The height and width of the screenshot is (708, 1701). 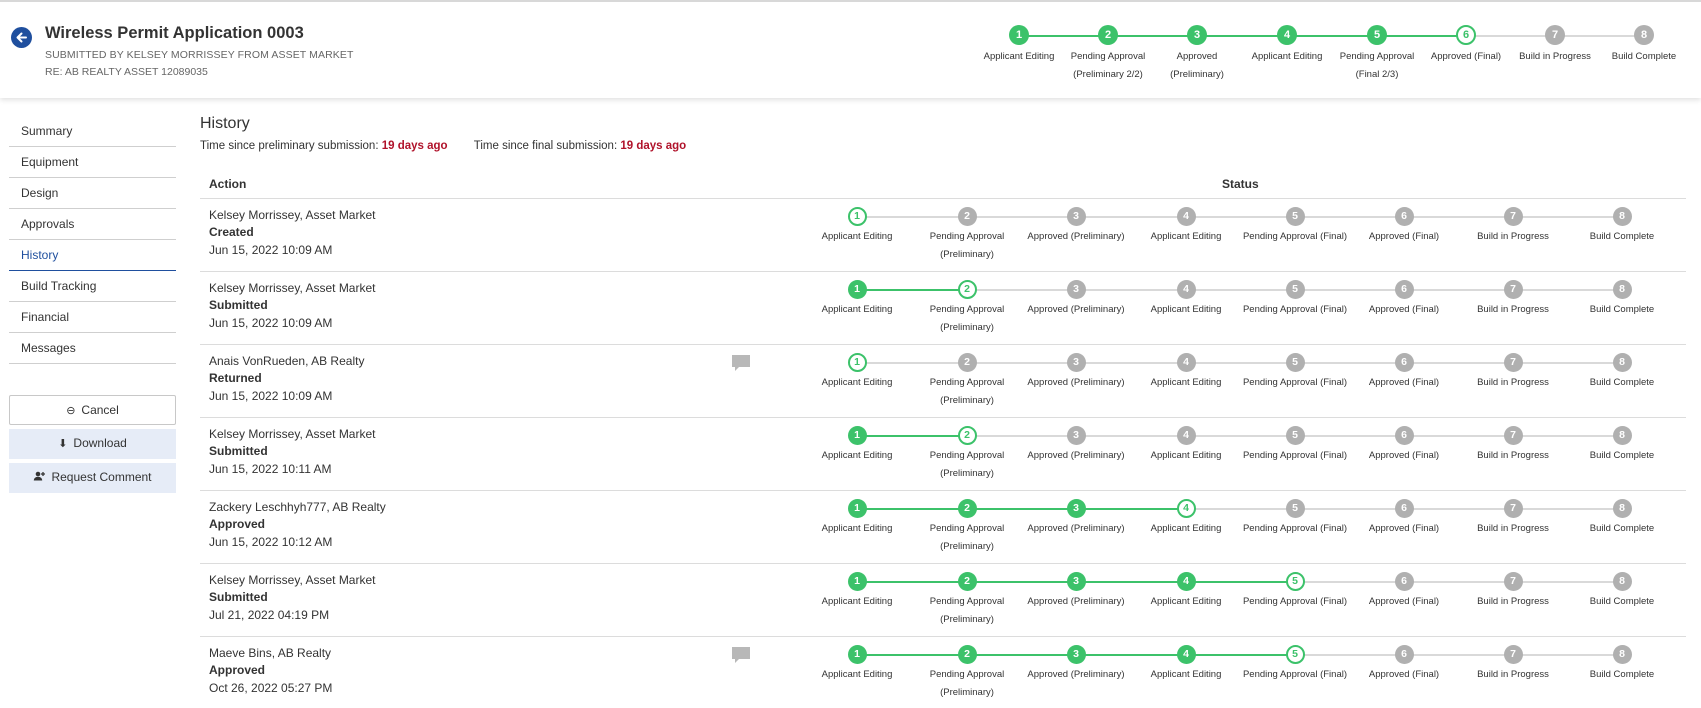 I want to click on sidebar-item-history: History, so click(x=92, y=255).